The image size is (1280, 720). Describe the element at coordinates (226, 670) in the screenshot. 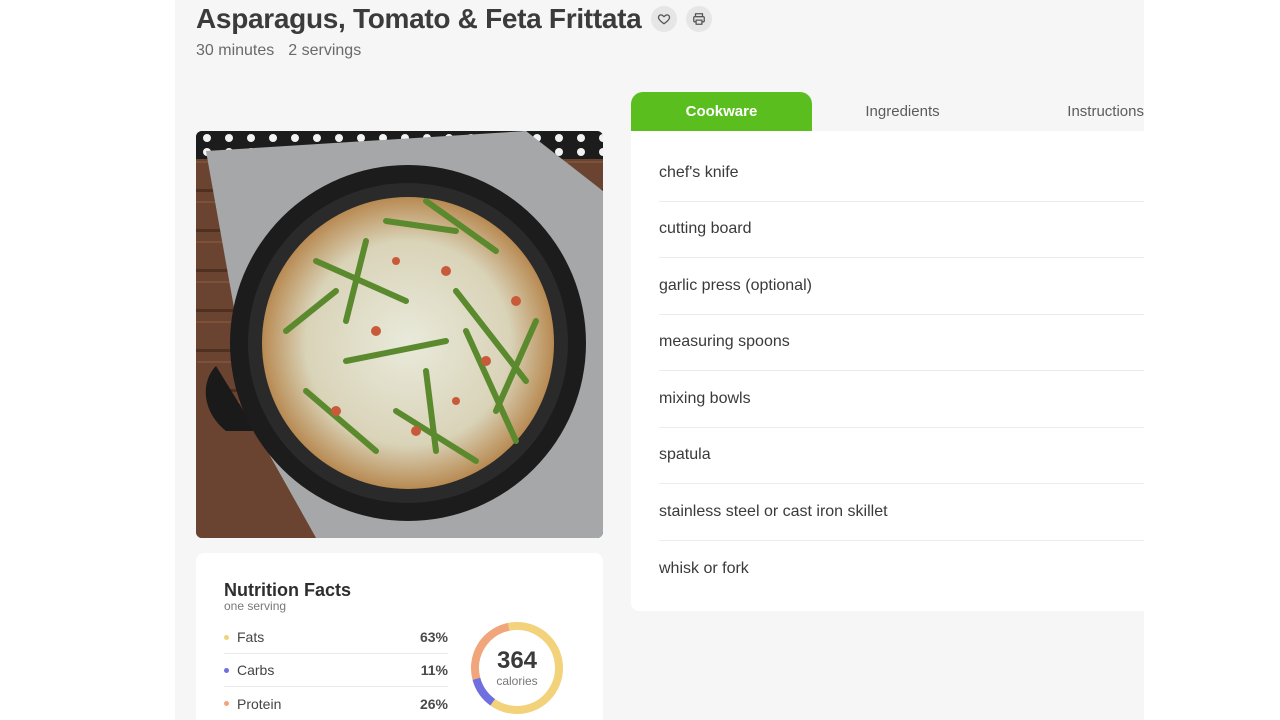

I see `carbs-dot` at that location.